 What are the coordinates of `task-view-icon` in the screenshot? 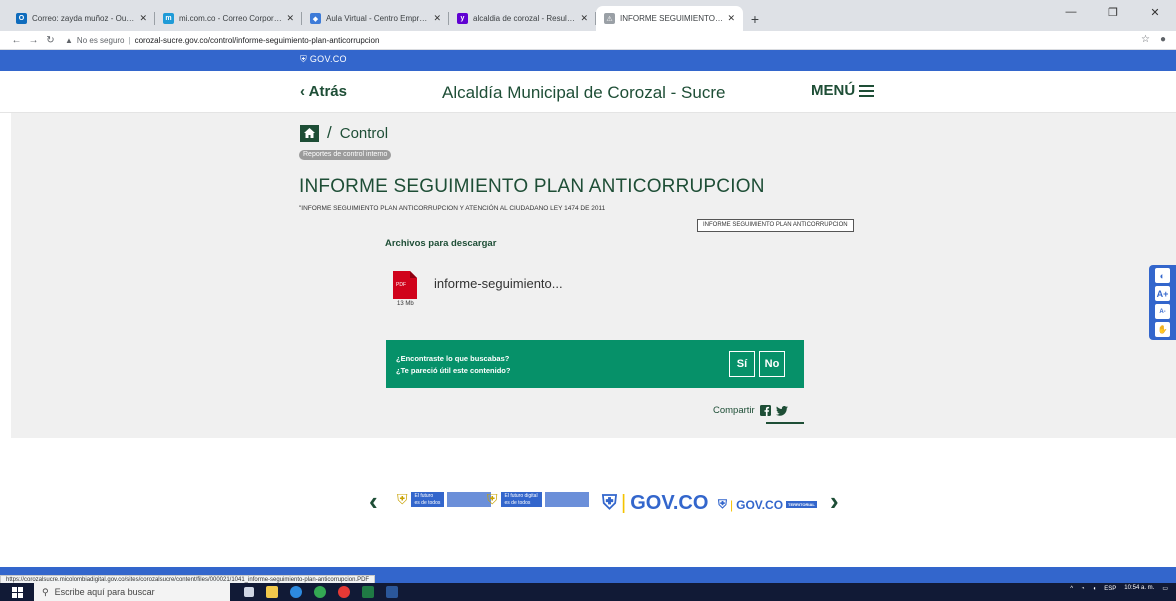 It's located at (249, 592).